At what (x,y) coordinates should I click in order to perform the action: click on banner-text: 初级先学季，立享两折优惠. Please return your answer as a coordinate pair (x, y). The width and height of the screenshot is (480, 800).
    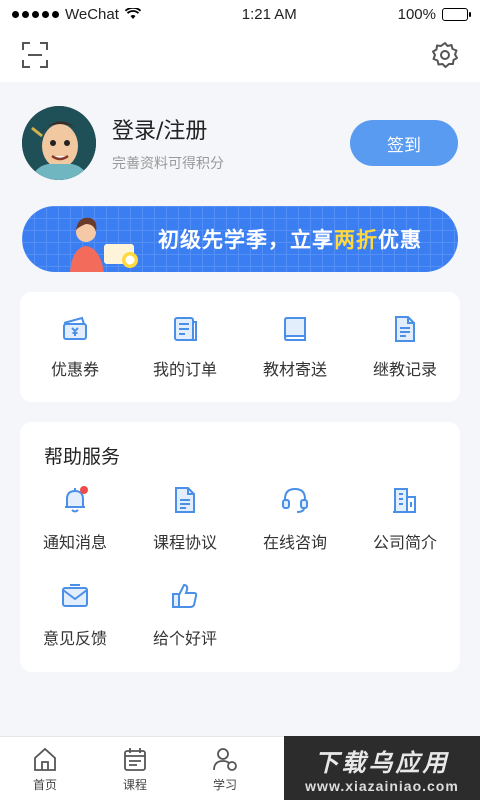
    Looking at the image, I should click on (290, 239).